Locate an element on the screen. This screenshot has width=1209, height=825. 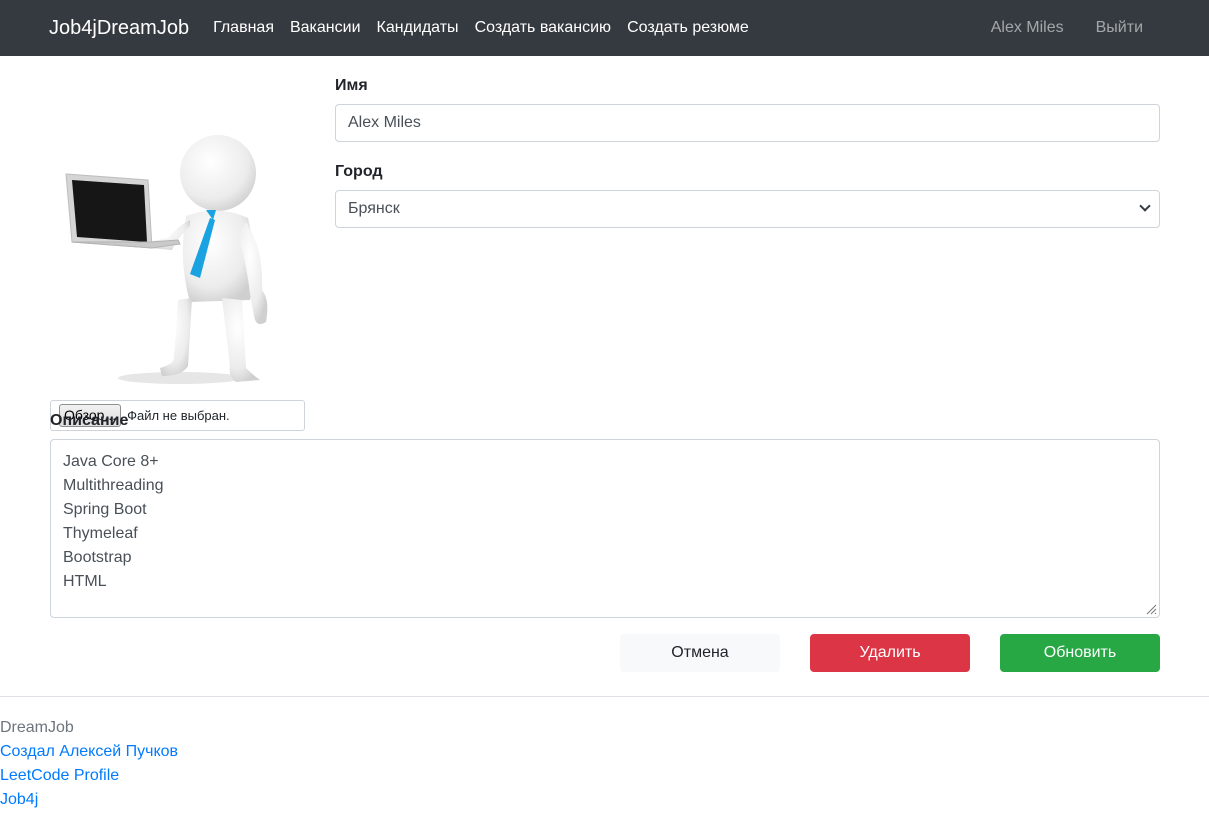
navbar-user-area: Alex Miles Выйти is located at coordinates (1100, 28).